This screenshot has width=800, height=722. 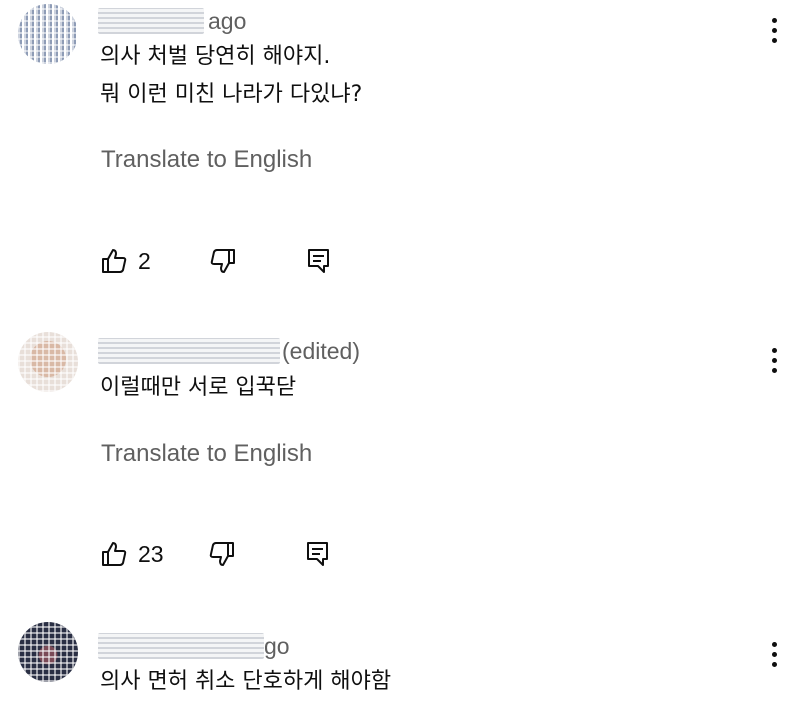 What do you see at coordinates (132, 554) in the screenshot?
I see `like-button: 23` at bounding box center [132, 554].